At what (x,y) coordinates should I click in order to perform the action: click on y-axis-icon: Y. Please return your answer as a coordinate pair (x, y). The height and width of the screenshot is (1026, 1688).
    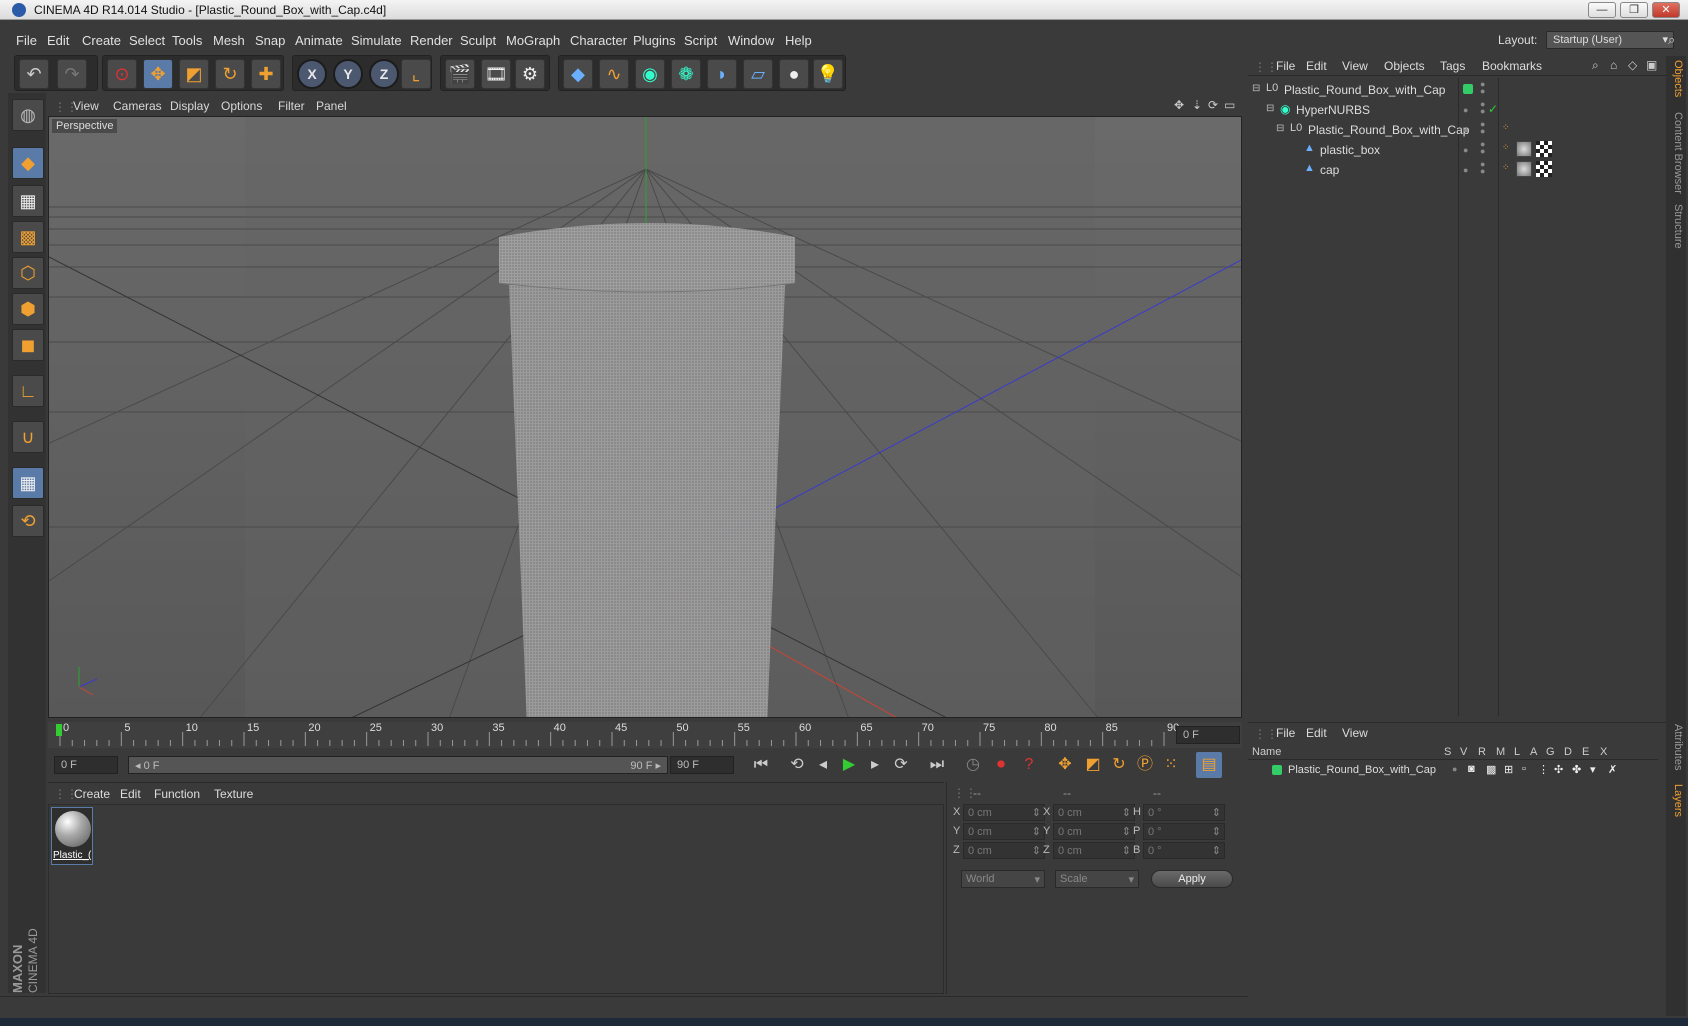
    Looking at the image, I should click on (348, 74).